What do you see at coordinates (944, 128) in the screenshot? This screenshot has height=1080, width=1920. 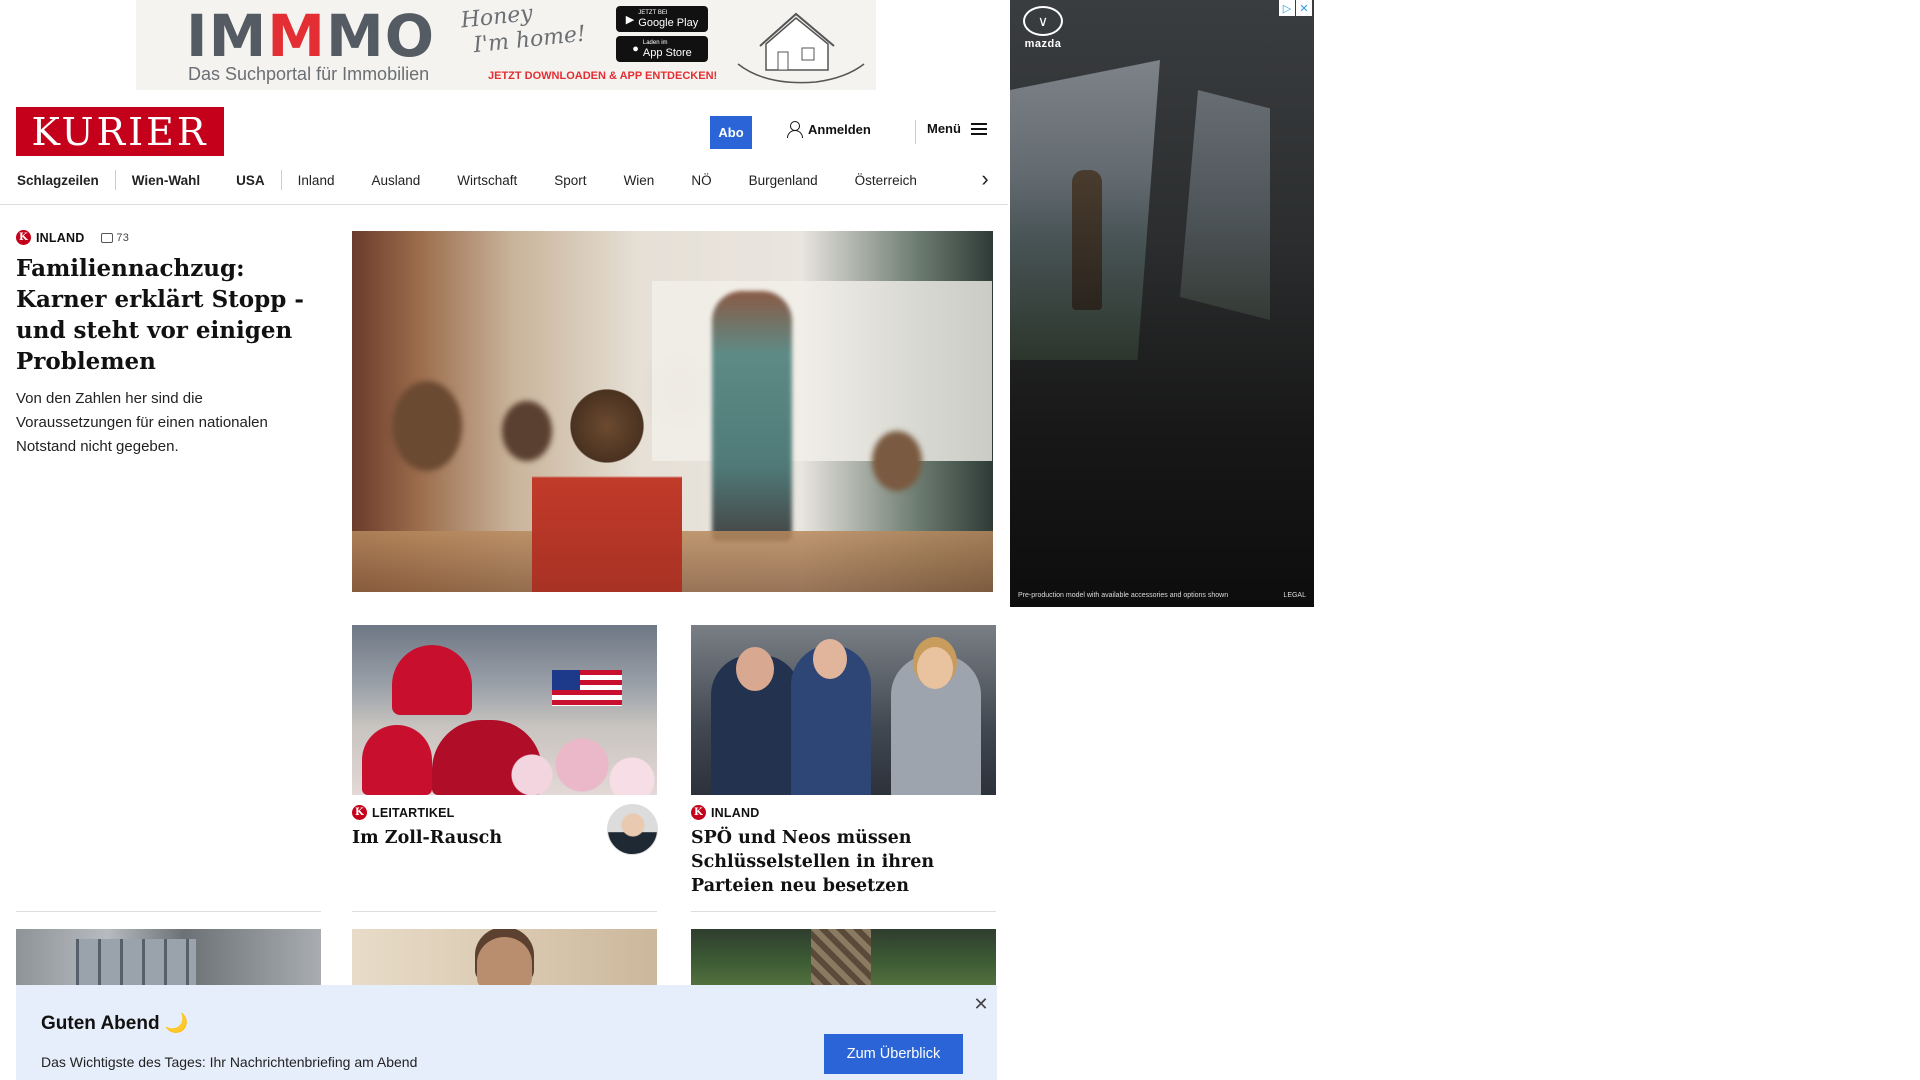 I see `menu-label: Menü` at bounding box center [944, 128].